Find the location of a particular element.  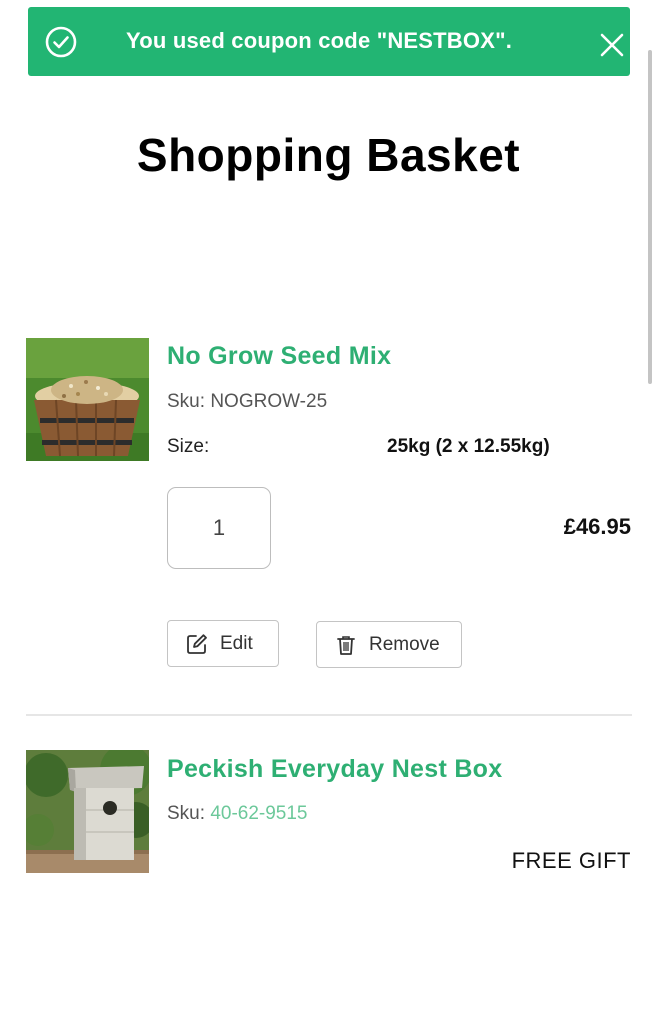

free-gift-label: FREE GIFT is located at coordinates (571, 860).